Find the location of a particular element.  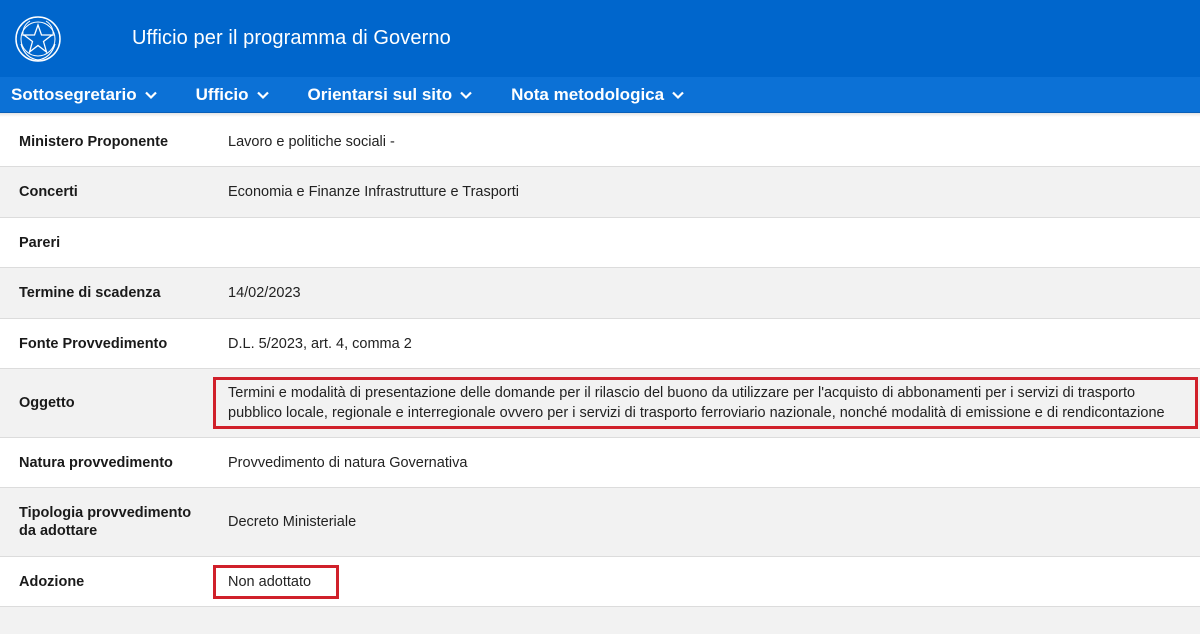

nav-item-label: Ufficio is located at coordinates (222, 94).